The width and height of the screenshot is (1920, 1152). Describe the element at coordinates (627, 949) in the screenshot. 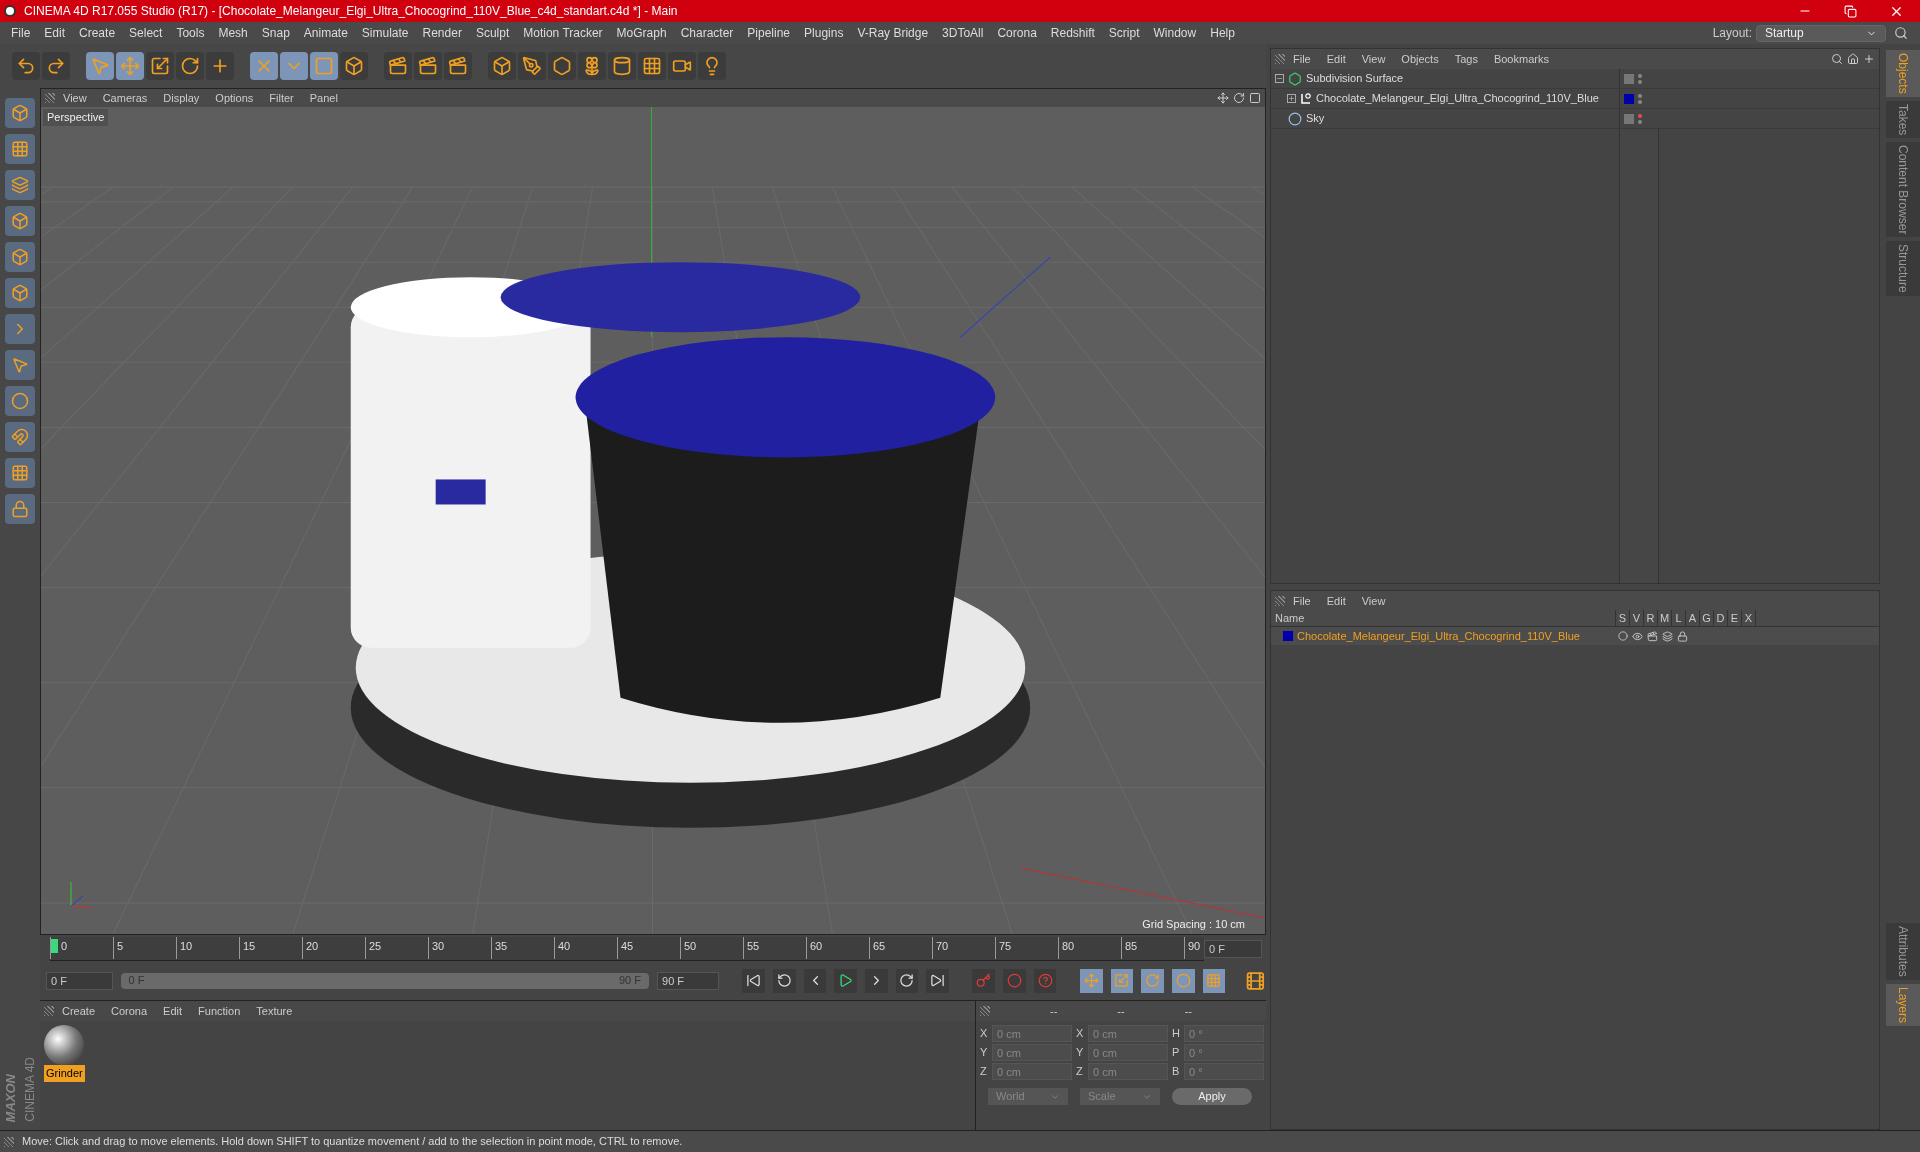

I see `timeline-ruler: 0 5 10 15 20 25 30 35 40 45 50 55 60 65 70 75 80 85 90` at that location.